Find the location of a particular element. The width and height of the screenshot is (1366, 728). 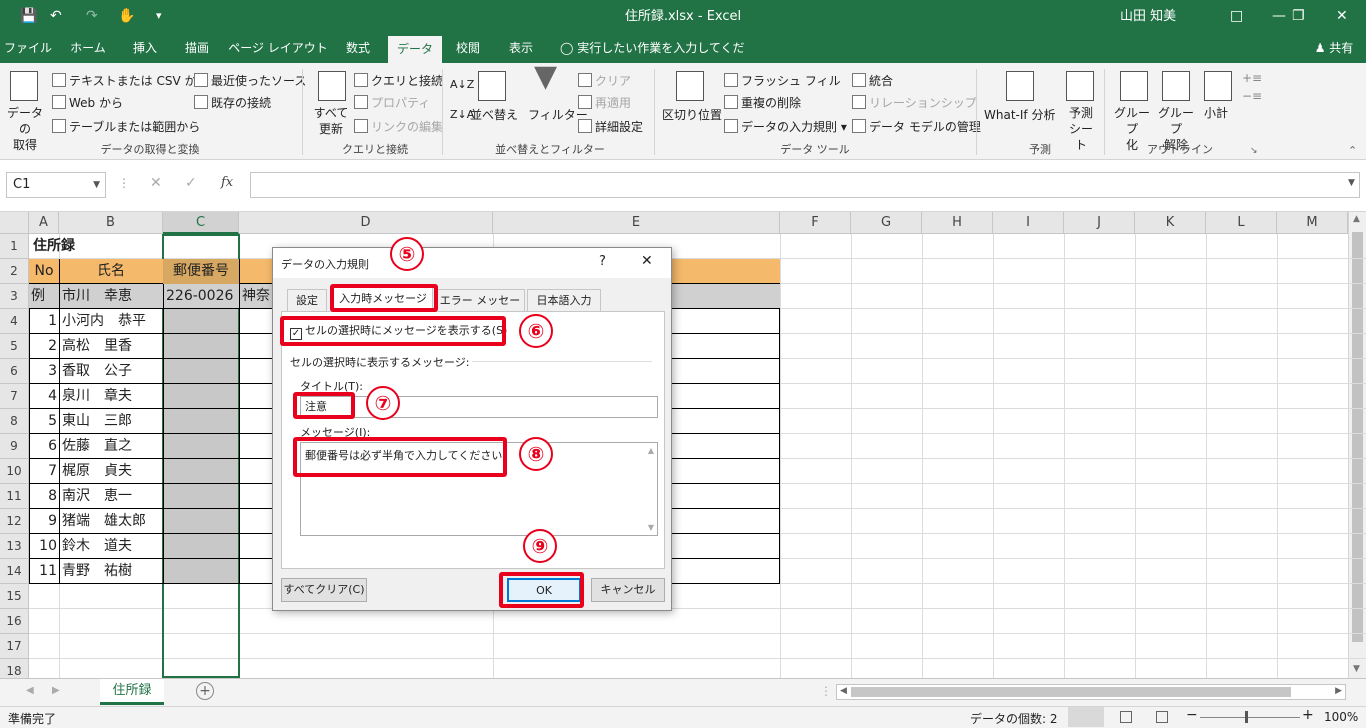

row-header: 16 is located at coordinates (14, 621).